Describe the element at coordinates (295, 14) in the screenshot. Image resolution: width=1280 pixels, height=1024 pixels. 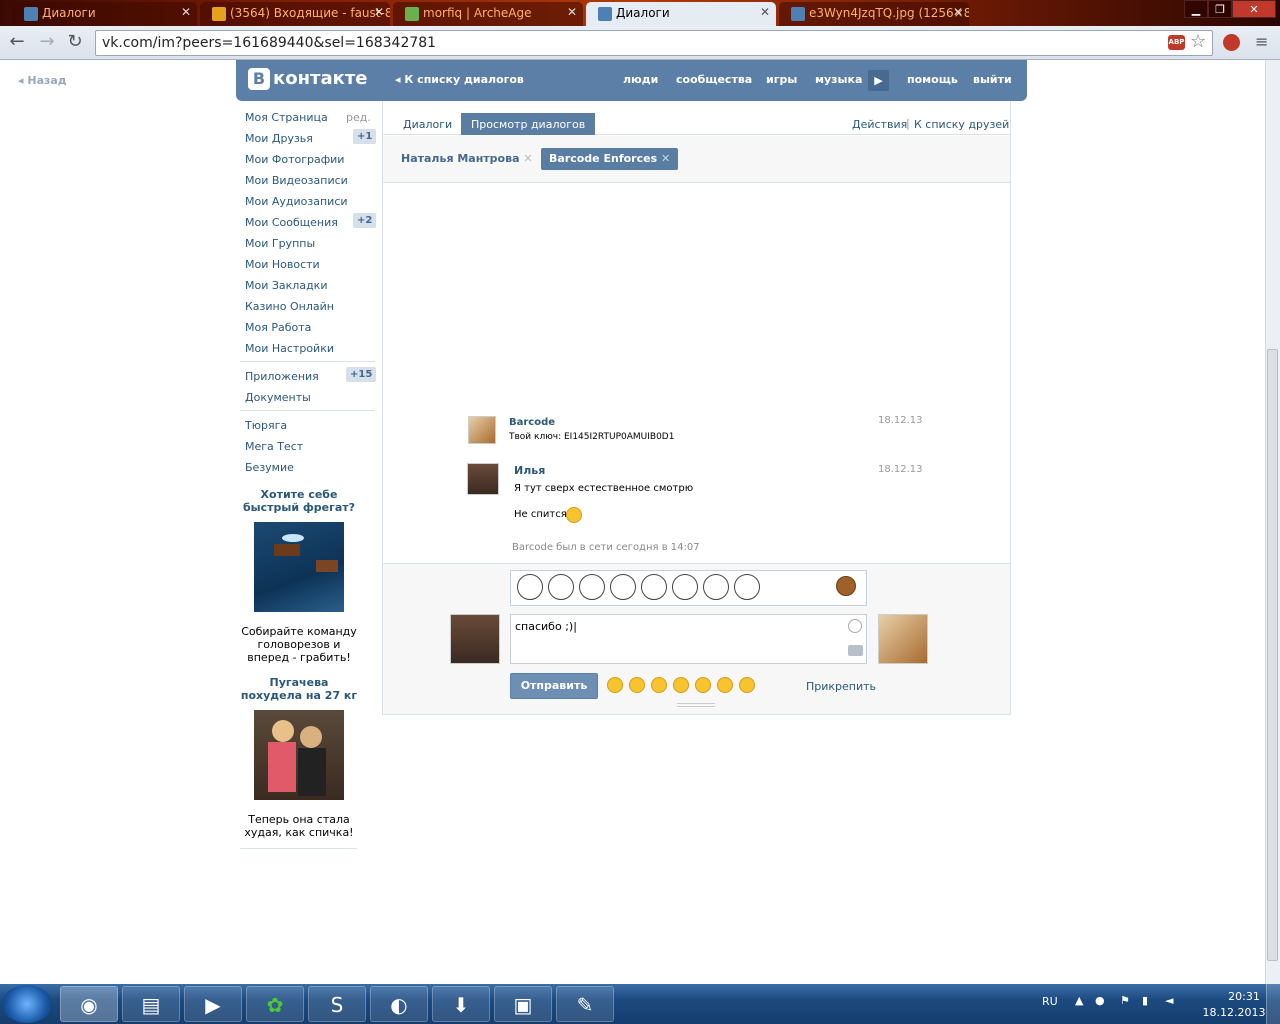
I see `browser-tab: (3564) Входящие - faust-8 ✕` at that location.